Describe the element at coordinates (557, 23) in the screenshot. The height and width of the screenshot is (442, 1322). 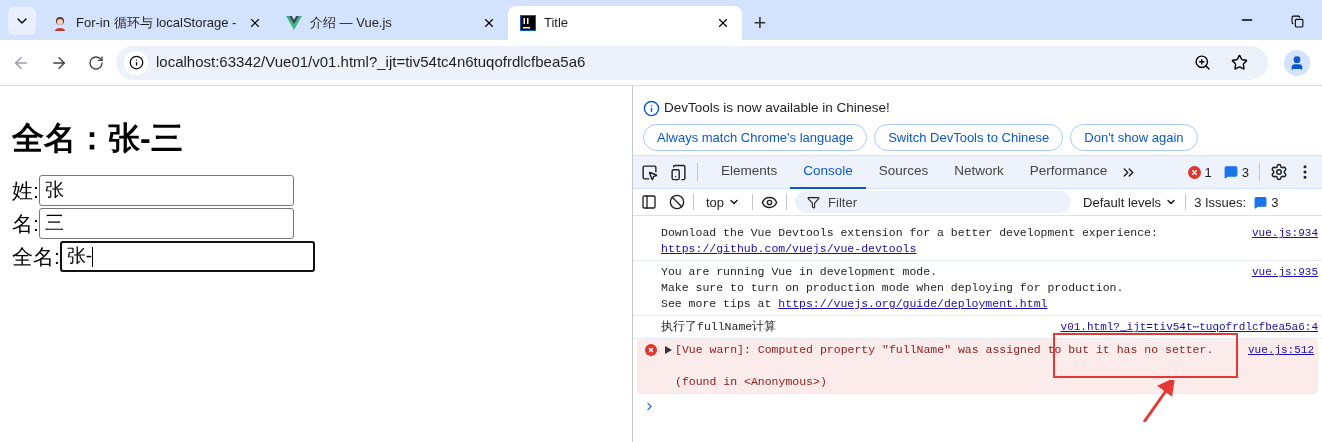
I see `tab-title: Title` at that location.